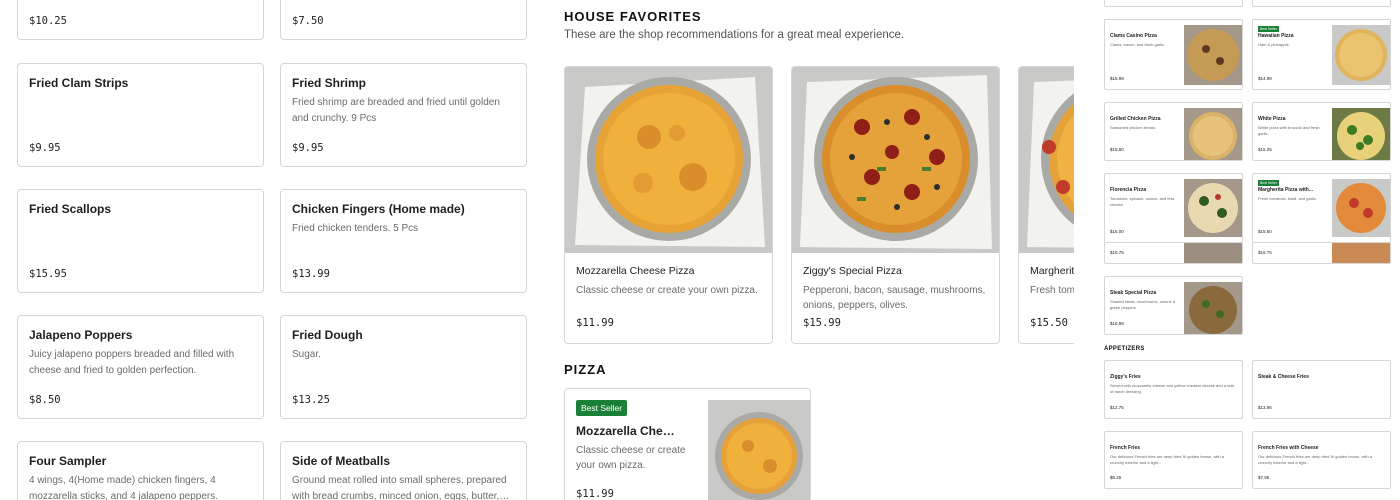 The height and width of the screenshot is (500, 1400). Describe the element at coordinates (1128, 190) in the screenshot. I see `mini-item-name: Florencia Pizza` at that location.